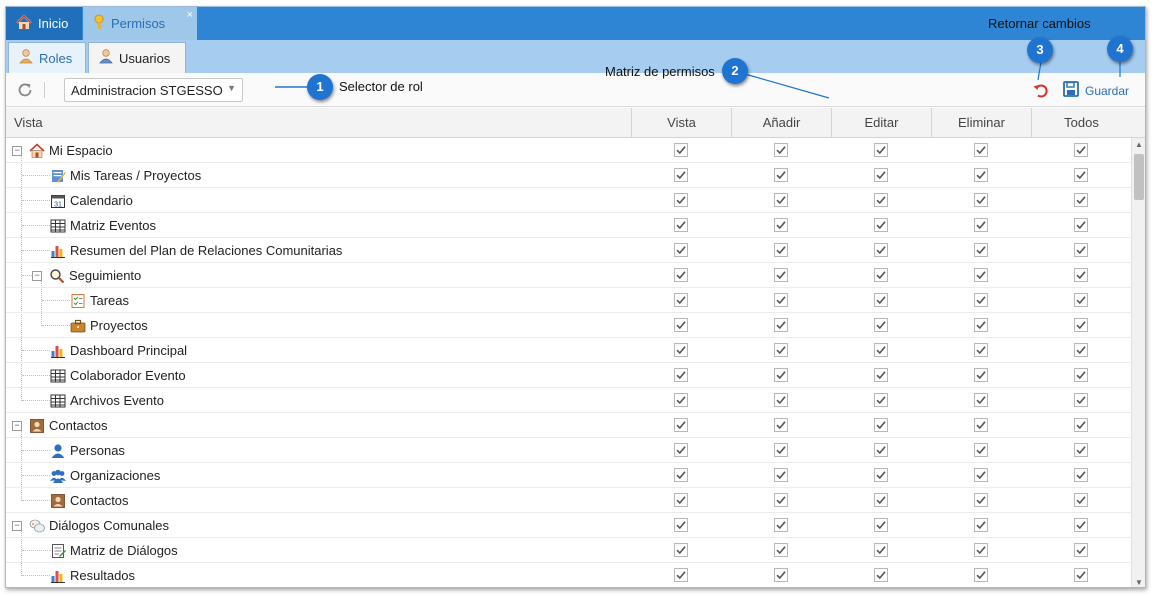 The height and width of the screenshot is (596, 1155). I want to click on save-button: Guardar, so click(1096, 90).